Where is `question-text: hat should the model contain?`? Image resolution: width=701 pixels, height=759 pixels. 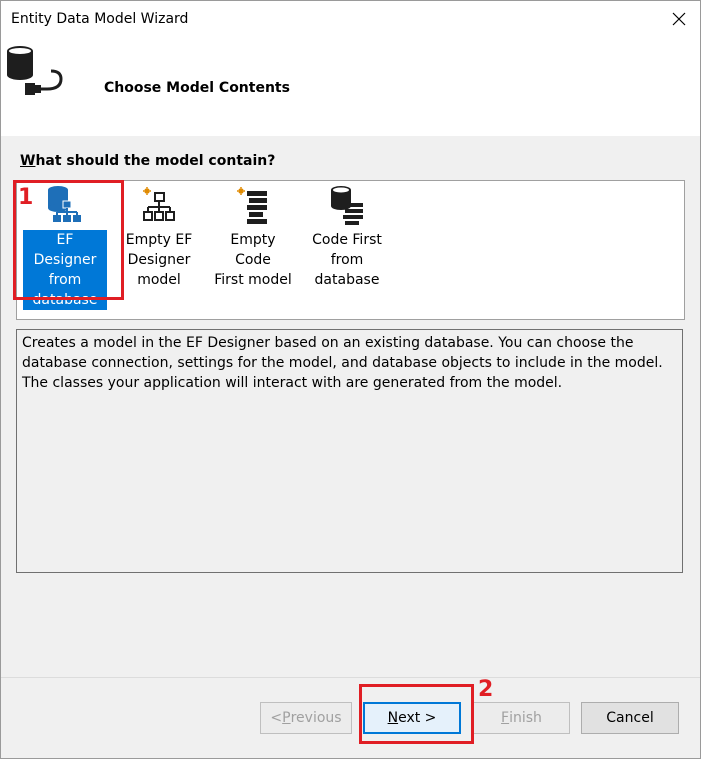
question-text: hat should the model contain? is located at coordinates (155, 161).